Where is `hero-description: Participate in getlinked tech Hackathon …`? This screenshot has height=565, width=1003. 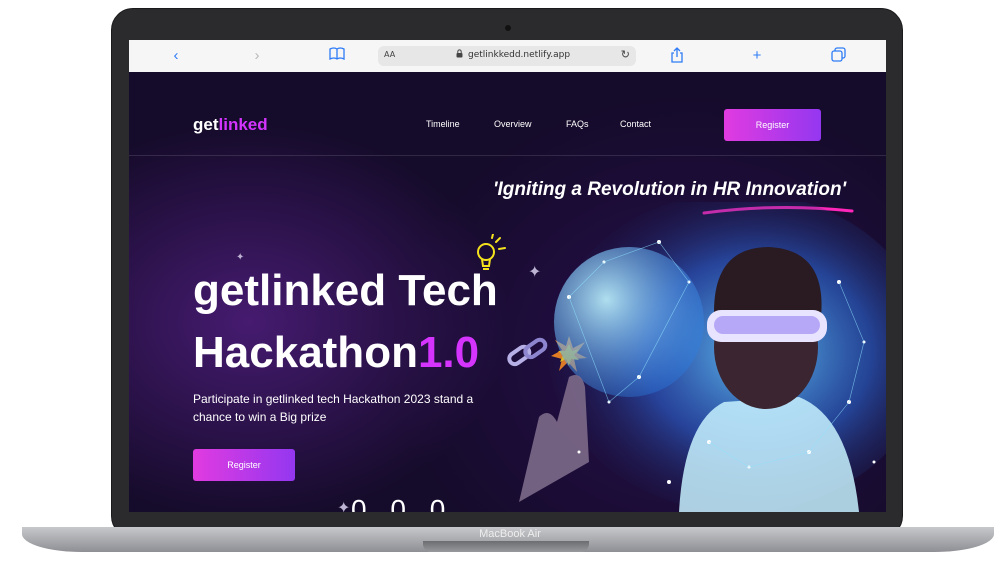
hero-description: Participate in getlinked tech Hackathon … is located at coordinates (333, 408).